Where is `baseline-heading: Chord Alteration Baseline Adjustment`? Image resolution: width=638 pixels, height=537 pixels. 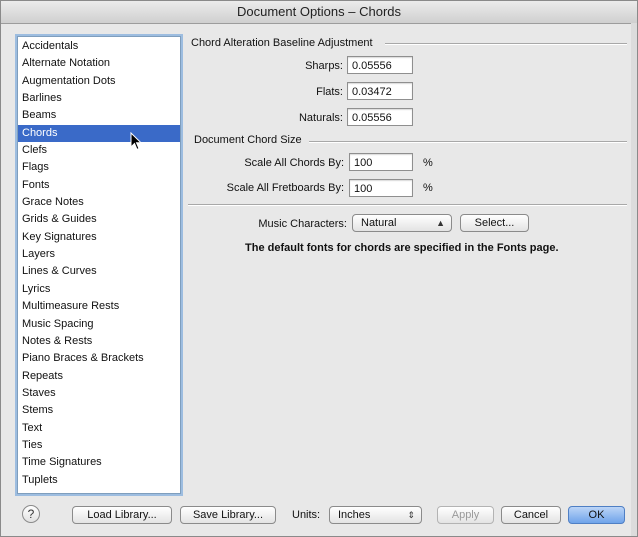
baseline-heading: Chord Alteration Baseline Adjustment is located at coordinates (282, 43).